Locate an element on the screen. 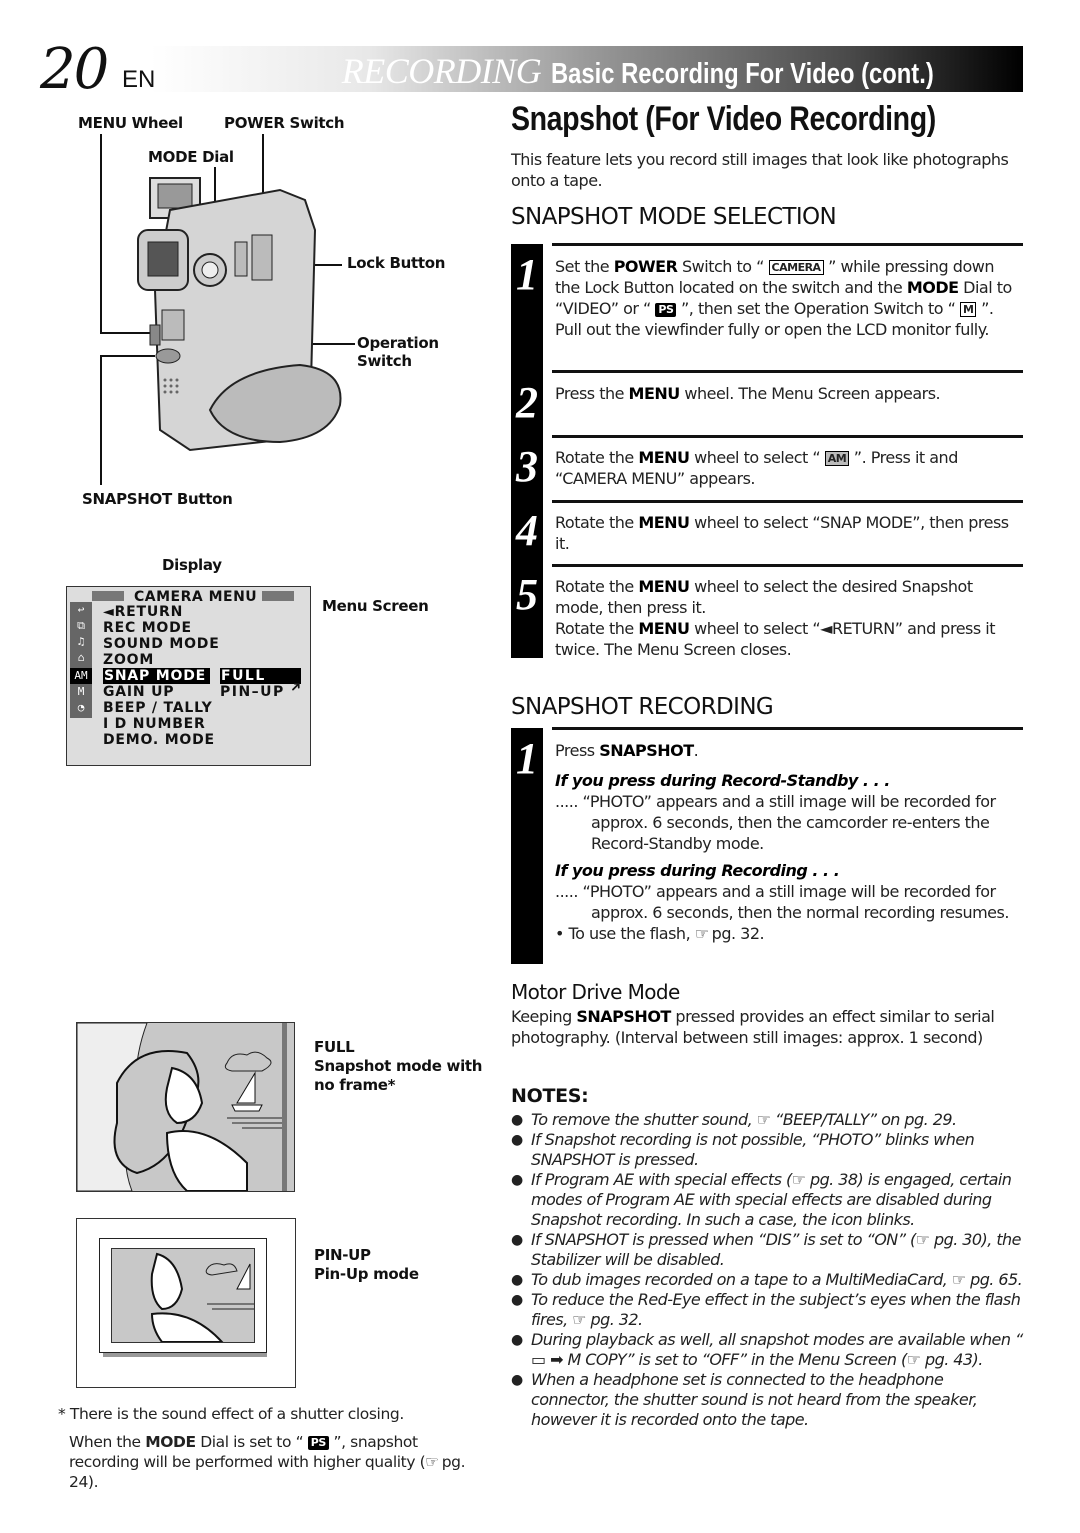 This screenshot has height=1533, width=1080. menu-item-demo-mode: DEMO. MODE is located at coordinates (159, 740).